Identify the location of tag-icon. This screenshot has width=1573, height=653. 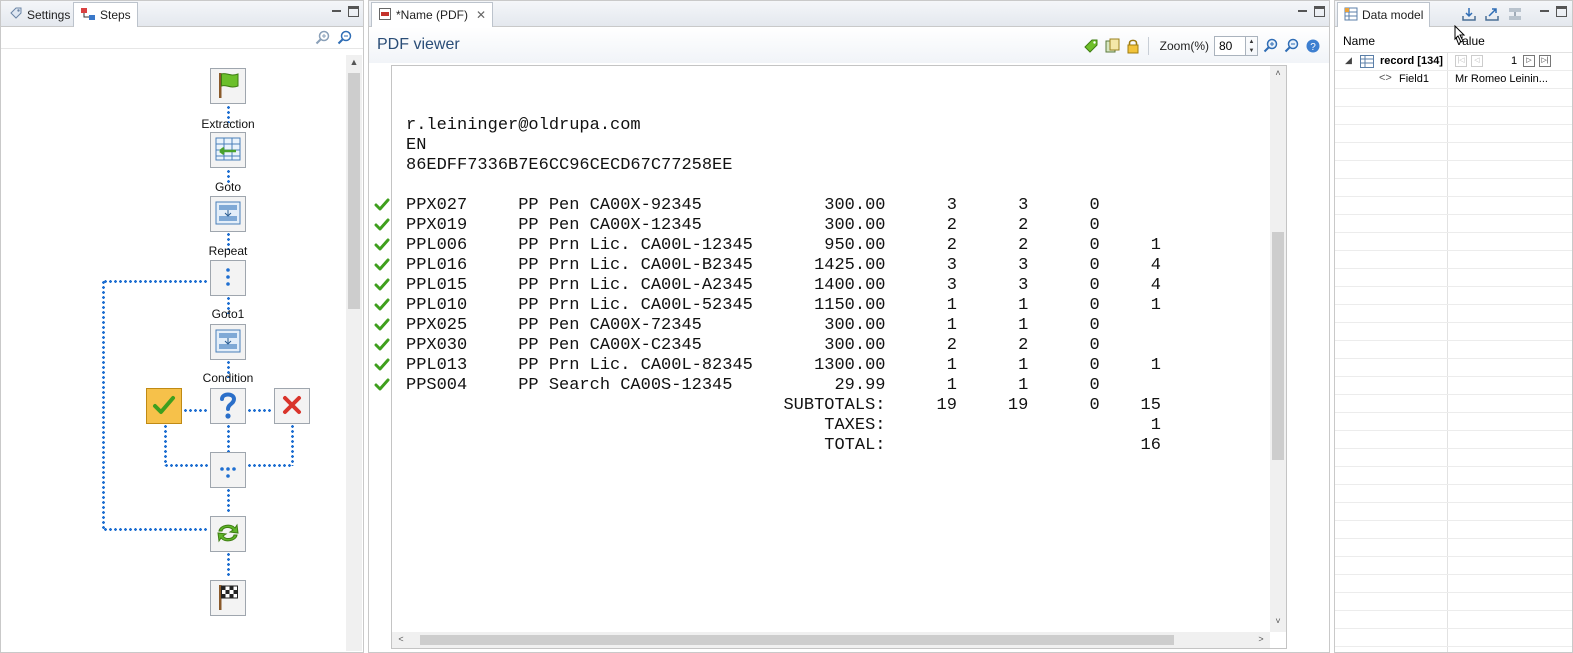
(1091, 46).